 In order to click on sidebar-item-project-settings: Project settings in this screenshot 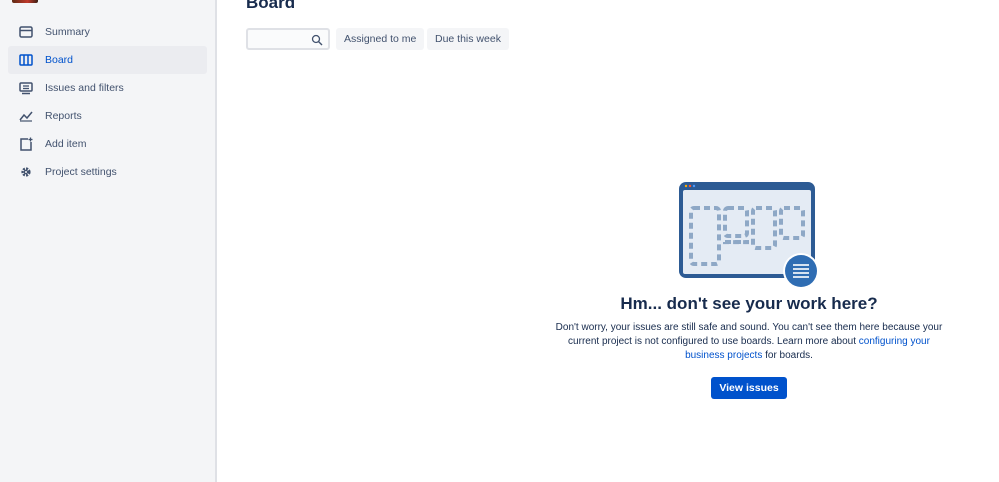, I will do `click(107, 172)`.